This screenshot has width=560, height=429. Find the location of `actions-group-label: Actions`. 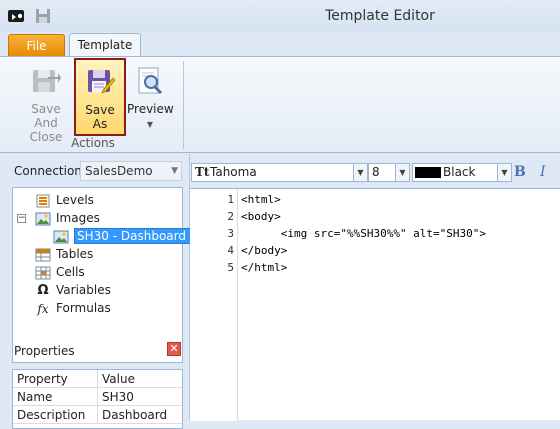

actions-group-label: Actions is located at coordinates (93, 143).